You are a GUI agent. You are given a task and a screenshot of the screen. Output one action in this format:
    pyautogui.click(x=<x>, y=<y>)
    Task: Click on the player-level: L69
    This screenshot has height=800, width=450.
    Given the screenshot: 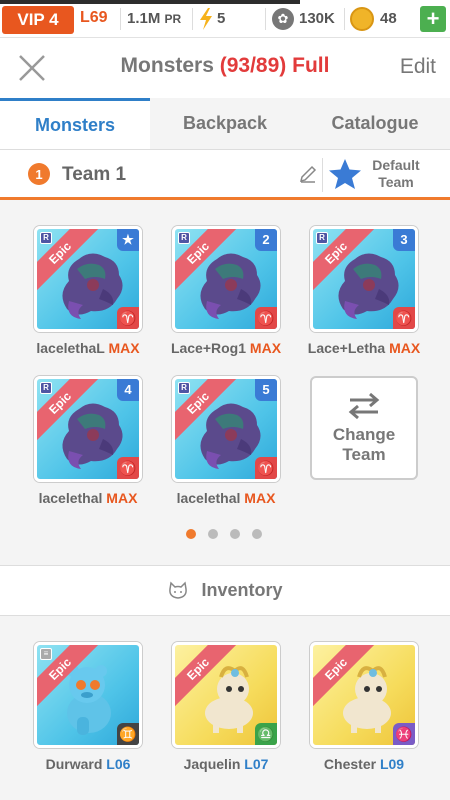 What is the action you would take?
    pyautogui.click(x=94, y=17)
    